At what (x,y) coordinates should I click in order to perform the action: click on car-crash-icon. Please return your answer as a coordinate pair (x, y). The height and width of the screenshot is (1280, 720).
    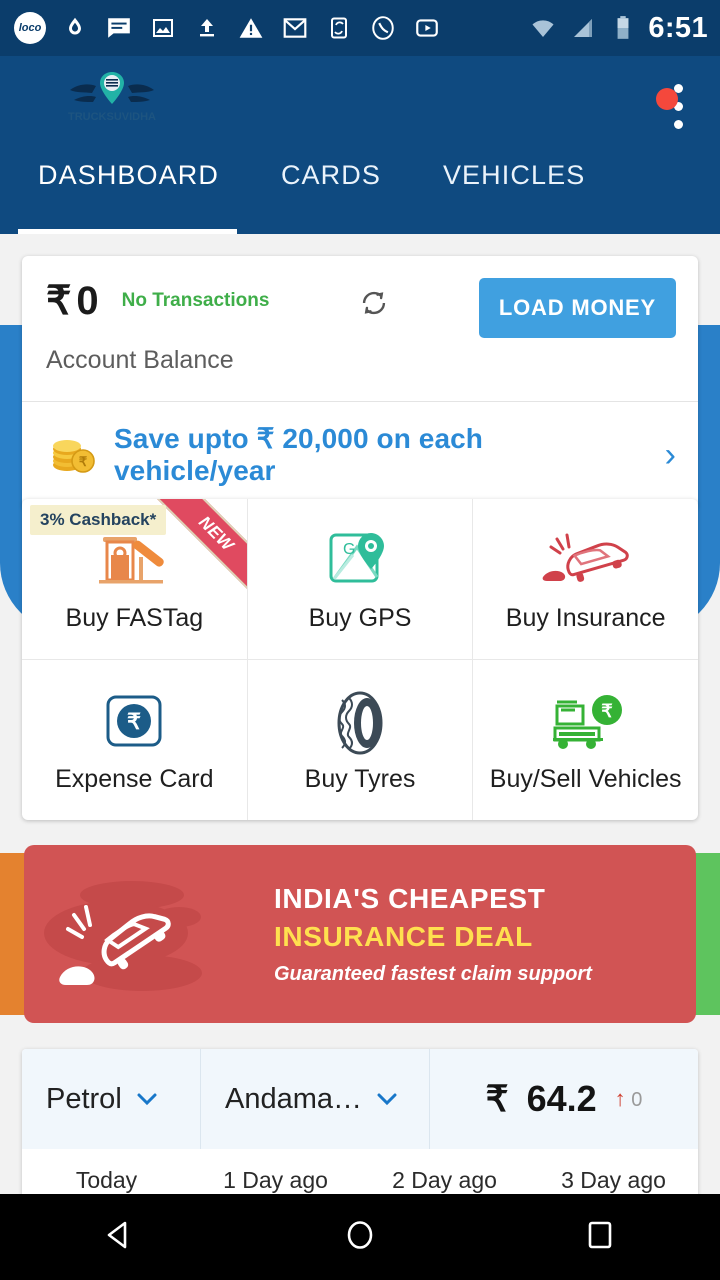
    Looking at the image, I should click on (586, 562).